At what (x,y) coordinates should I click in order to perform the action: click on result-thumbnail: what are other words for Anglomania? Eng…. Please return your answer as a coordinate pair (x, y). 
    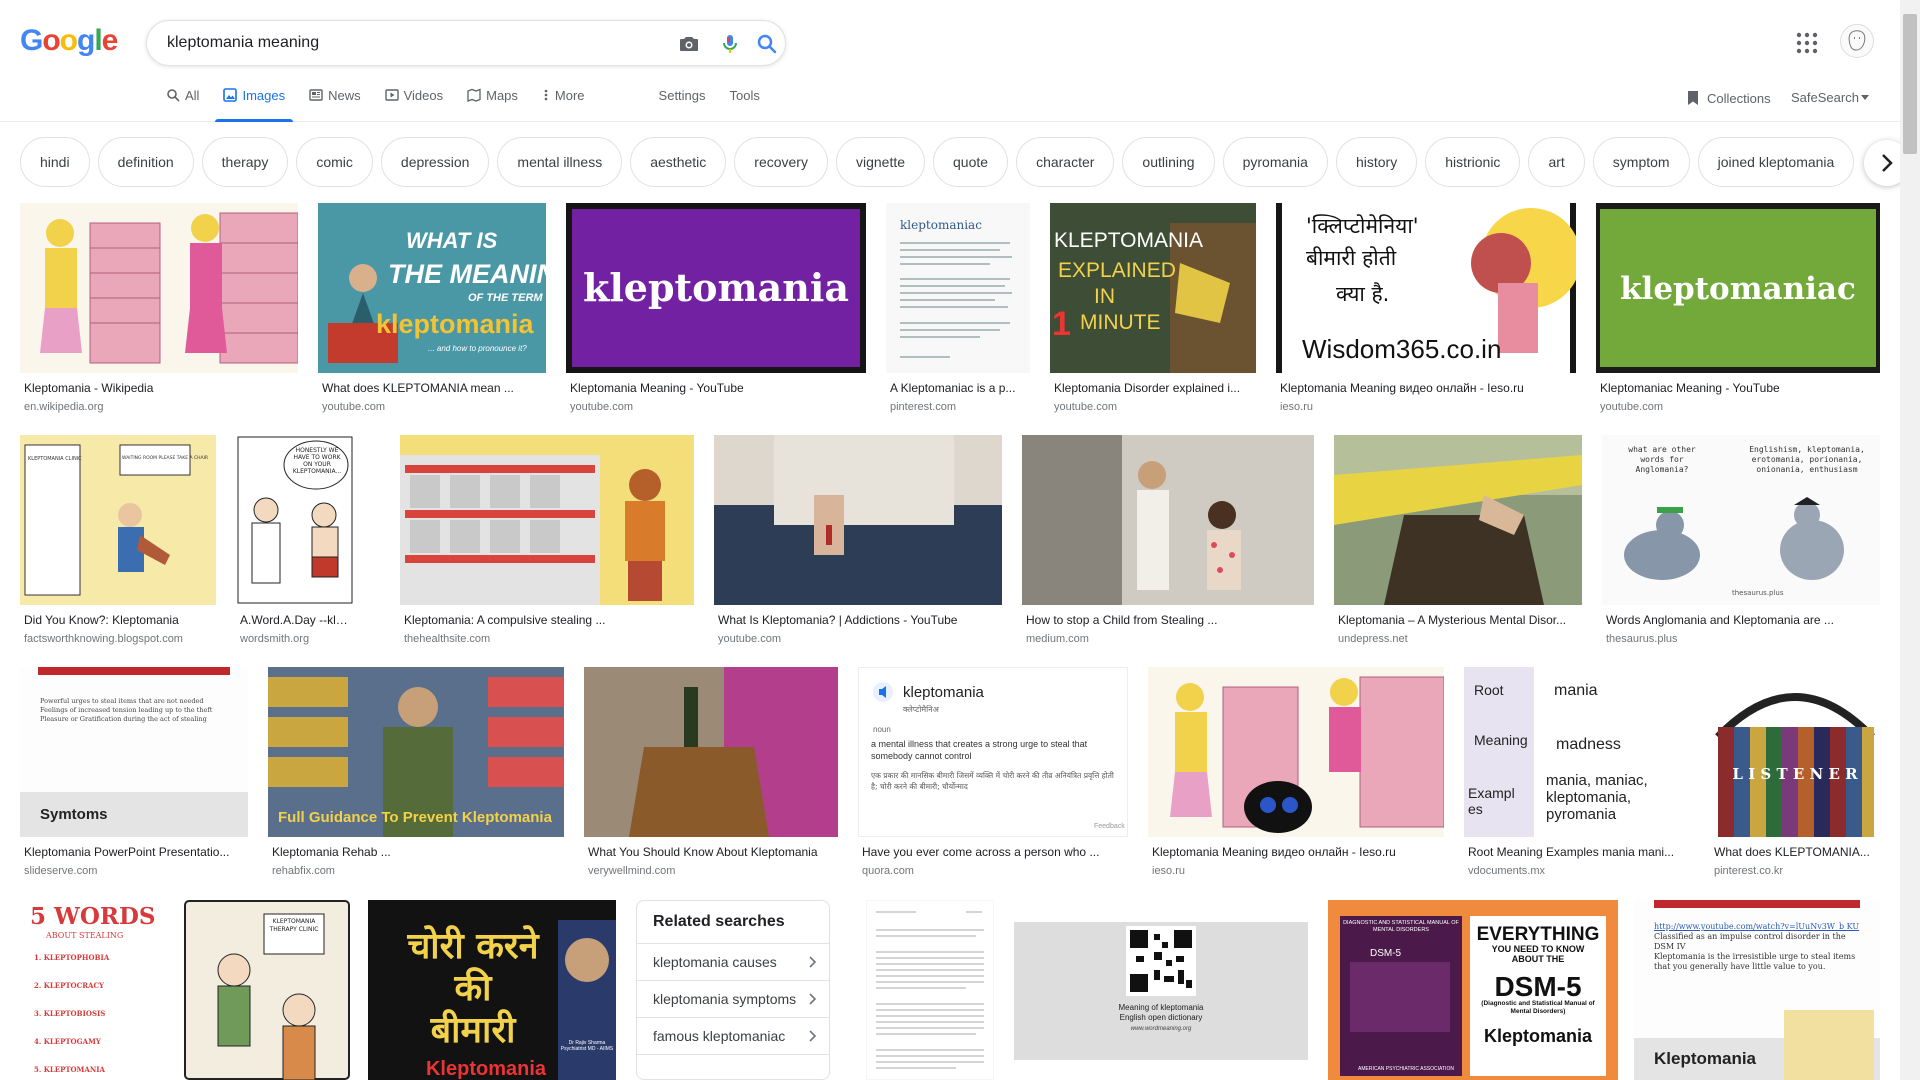
    Looking at the image, I should click on (1741, 520).